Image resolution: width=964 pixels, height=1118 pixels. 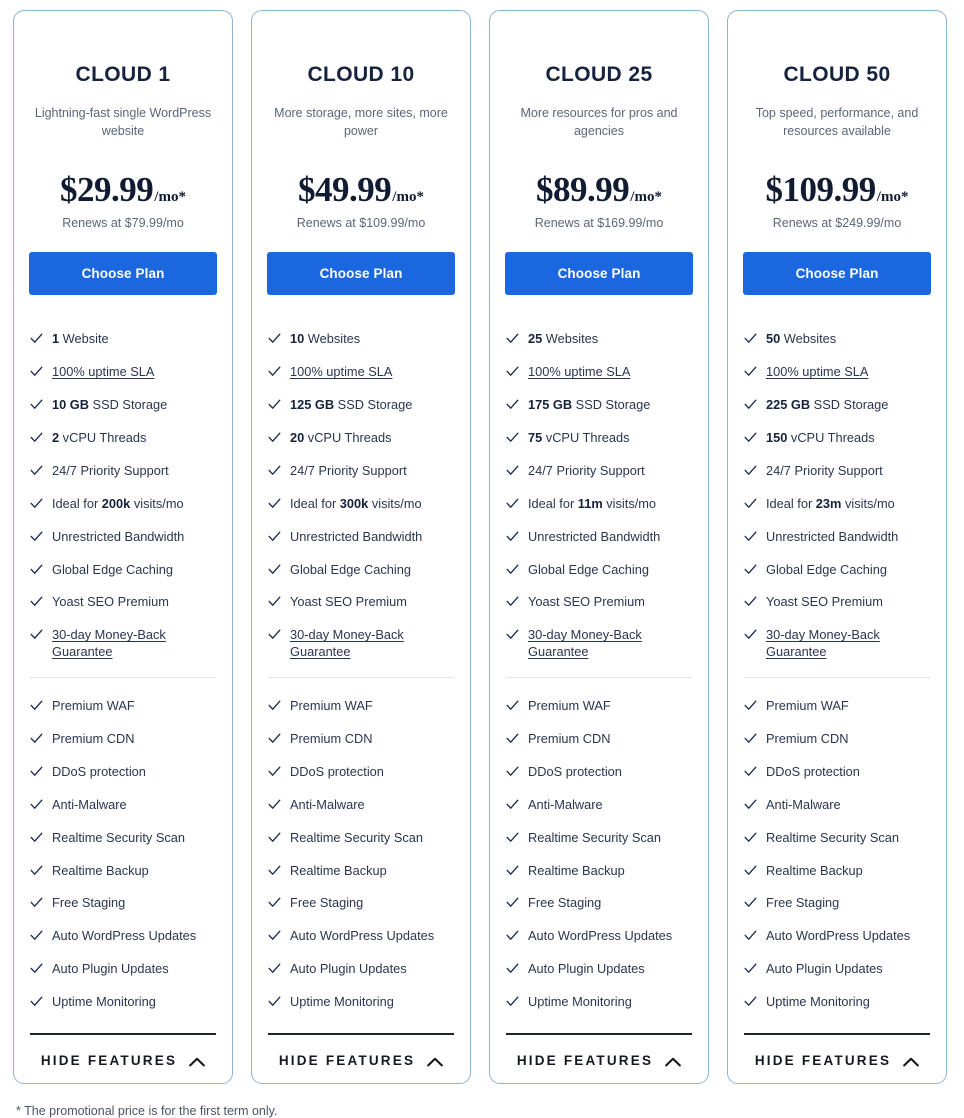 I want to click on feature-item: 75 vCPU Threads, so click(x=599, y=438).